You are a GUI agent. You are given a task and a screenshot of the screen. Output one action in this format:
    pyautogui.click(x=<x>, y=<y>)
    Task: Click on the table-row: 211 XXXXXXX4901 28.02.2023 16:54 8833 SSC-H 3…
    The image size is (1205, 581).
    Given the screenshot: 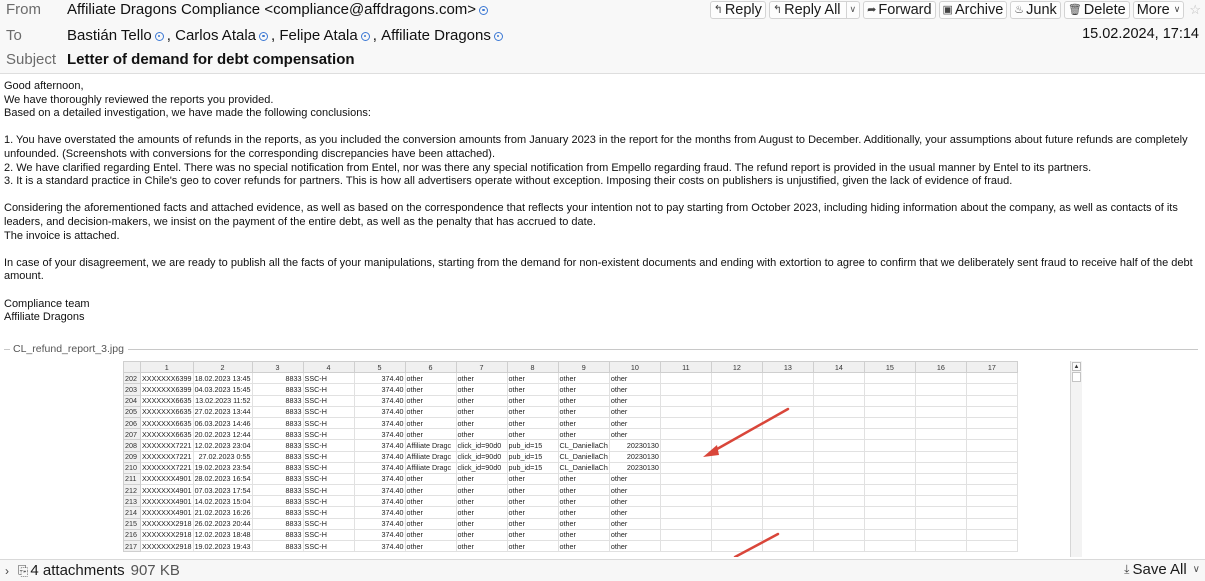 What is the action you would take?
    pyautogui.click(x=570, y=479)
    